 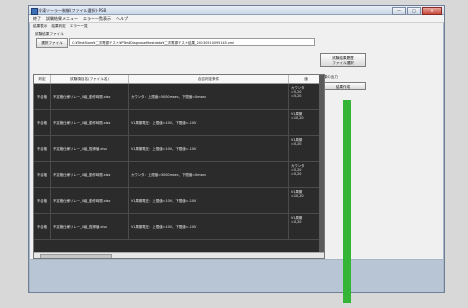 I want to click on col-judge: 判定, so click(x=42, y=79).